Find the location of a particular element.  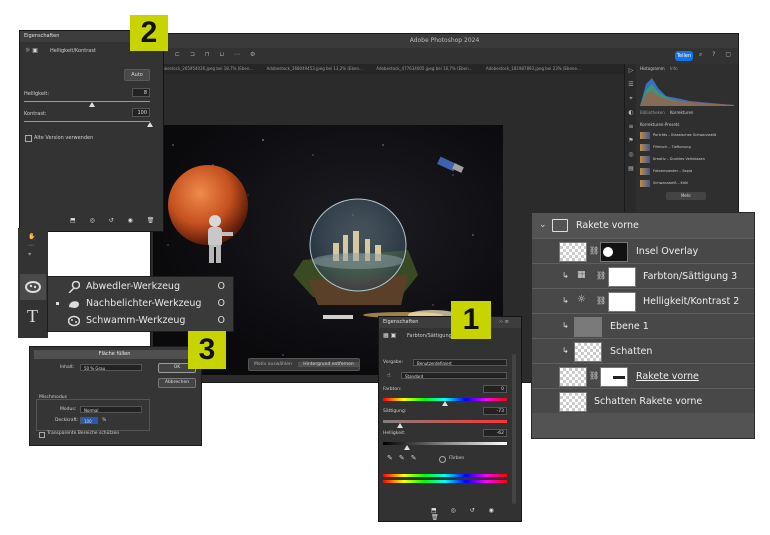

preset-item: Schwarzweiß – Kühl is located at coordinates (687, 183).